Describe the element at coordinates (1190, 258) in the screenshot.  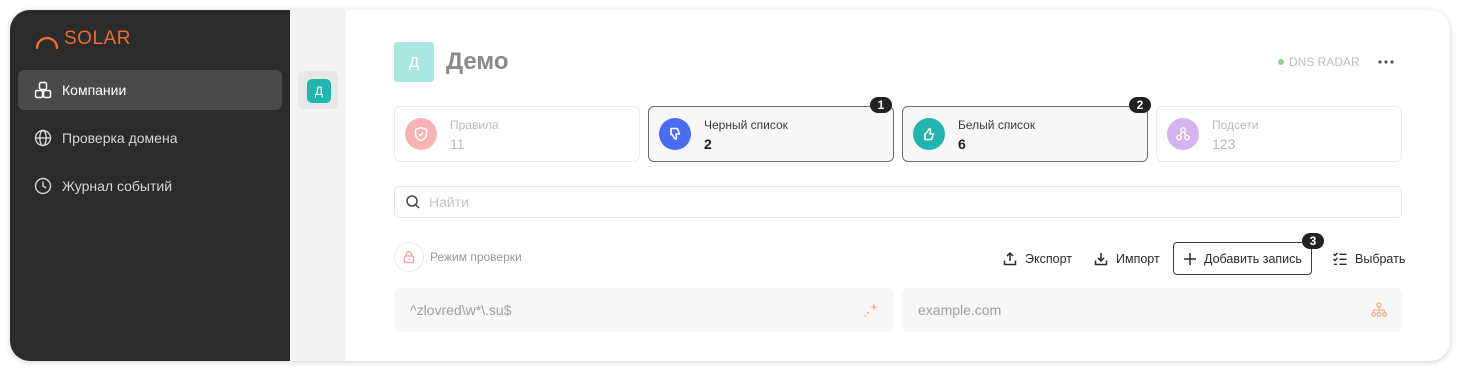
I see `plus-icon` at that location.